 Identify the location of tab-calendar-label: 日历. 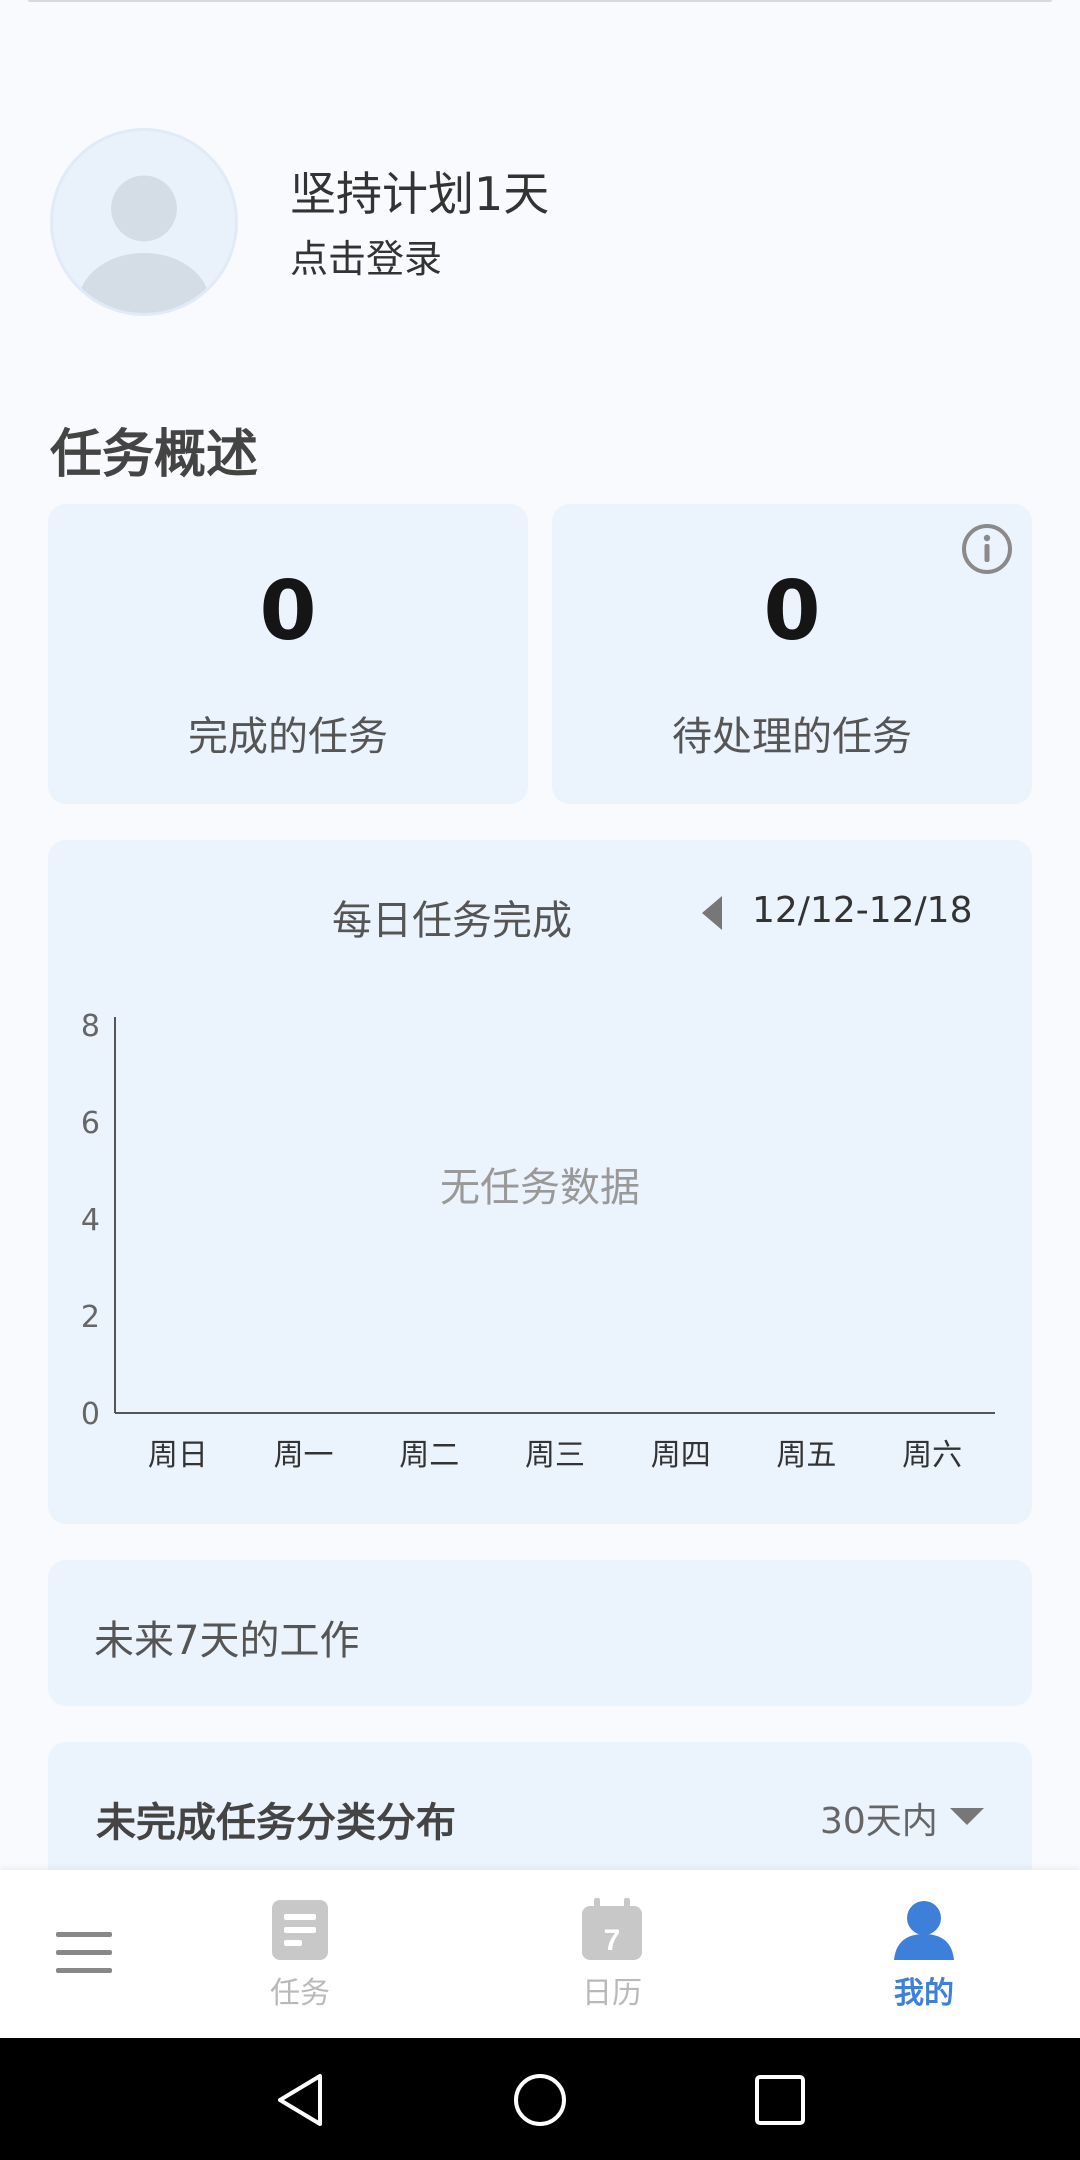
(612, 1993).